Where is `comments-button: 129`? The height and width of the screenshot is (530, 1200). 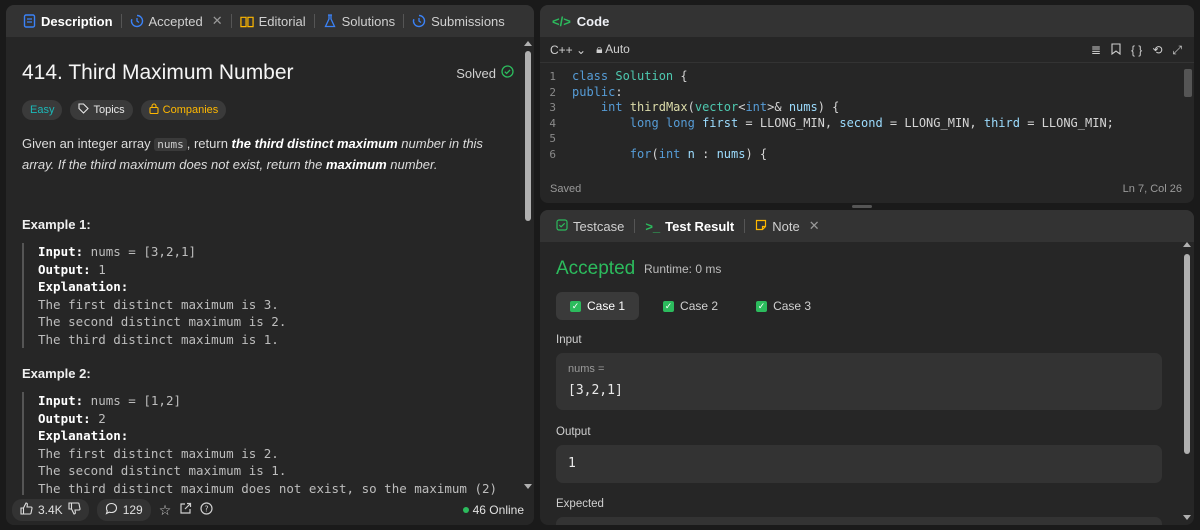 comments-button: 129 is located at coordinates (123, 510).